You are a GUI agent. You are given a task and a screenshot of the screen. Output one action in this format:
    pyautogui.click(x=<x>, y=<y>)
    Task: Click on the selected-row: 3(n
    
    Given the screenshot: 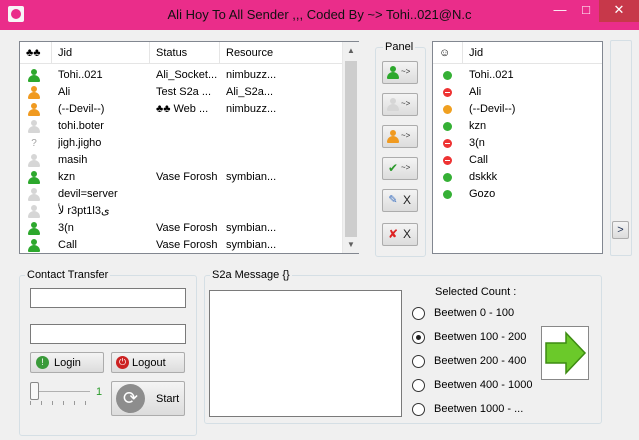 What is the action you would take?
    pyautogui.click(x=517, y=143)
    